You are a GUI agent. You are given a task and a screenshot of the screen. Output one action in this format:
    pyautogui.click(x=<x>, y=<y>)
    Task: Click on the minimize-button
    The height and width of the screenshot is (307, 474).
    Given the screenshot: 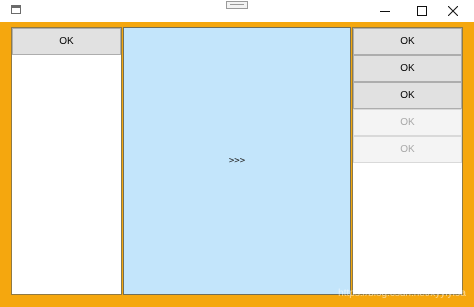 What is the action you would take?
    pyautogui.click(x=385, y=10)
    